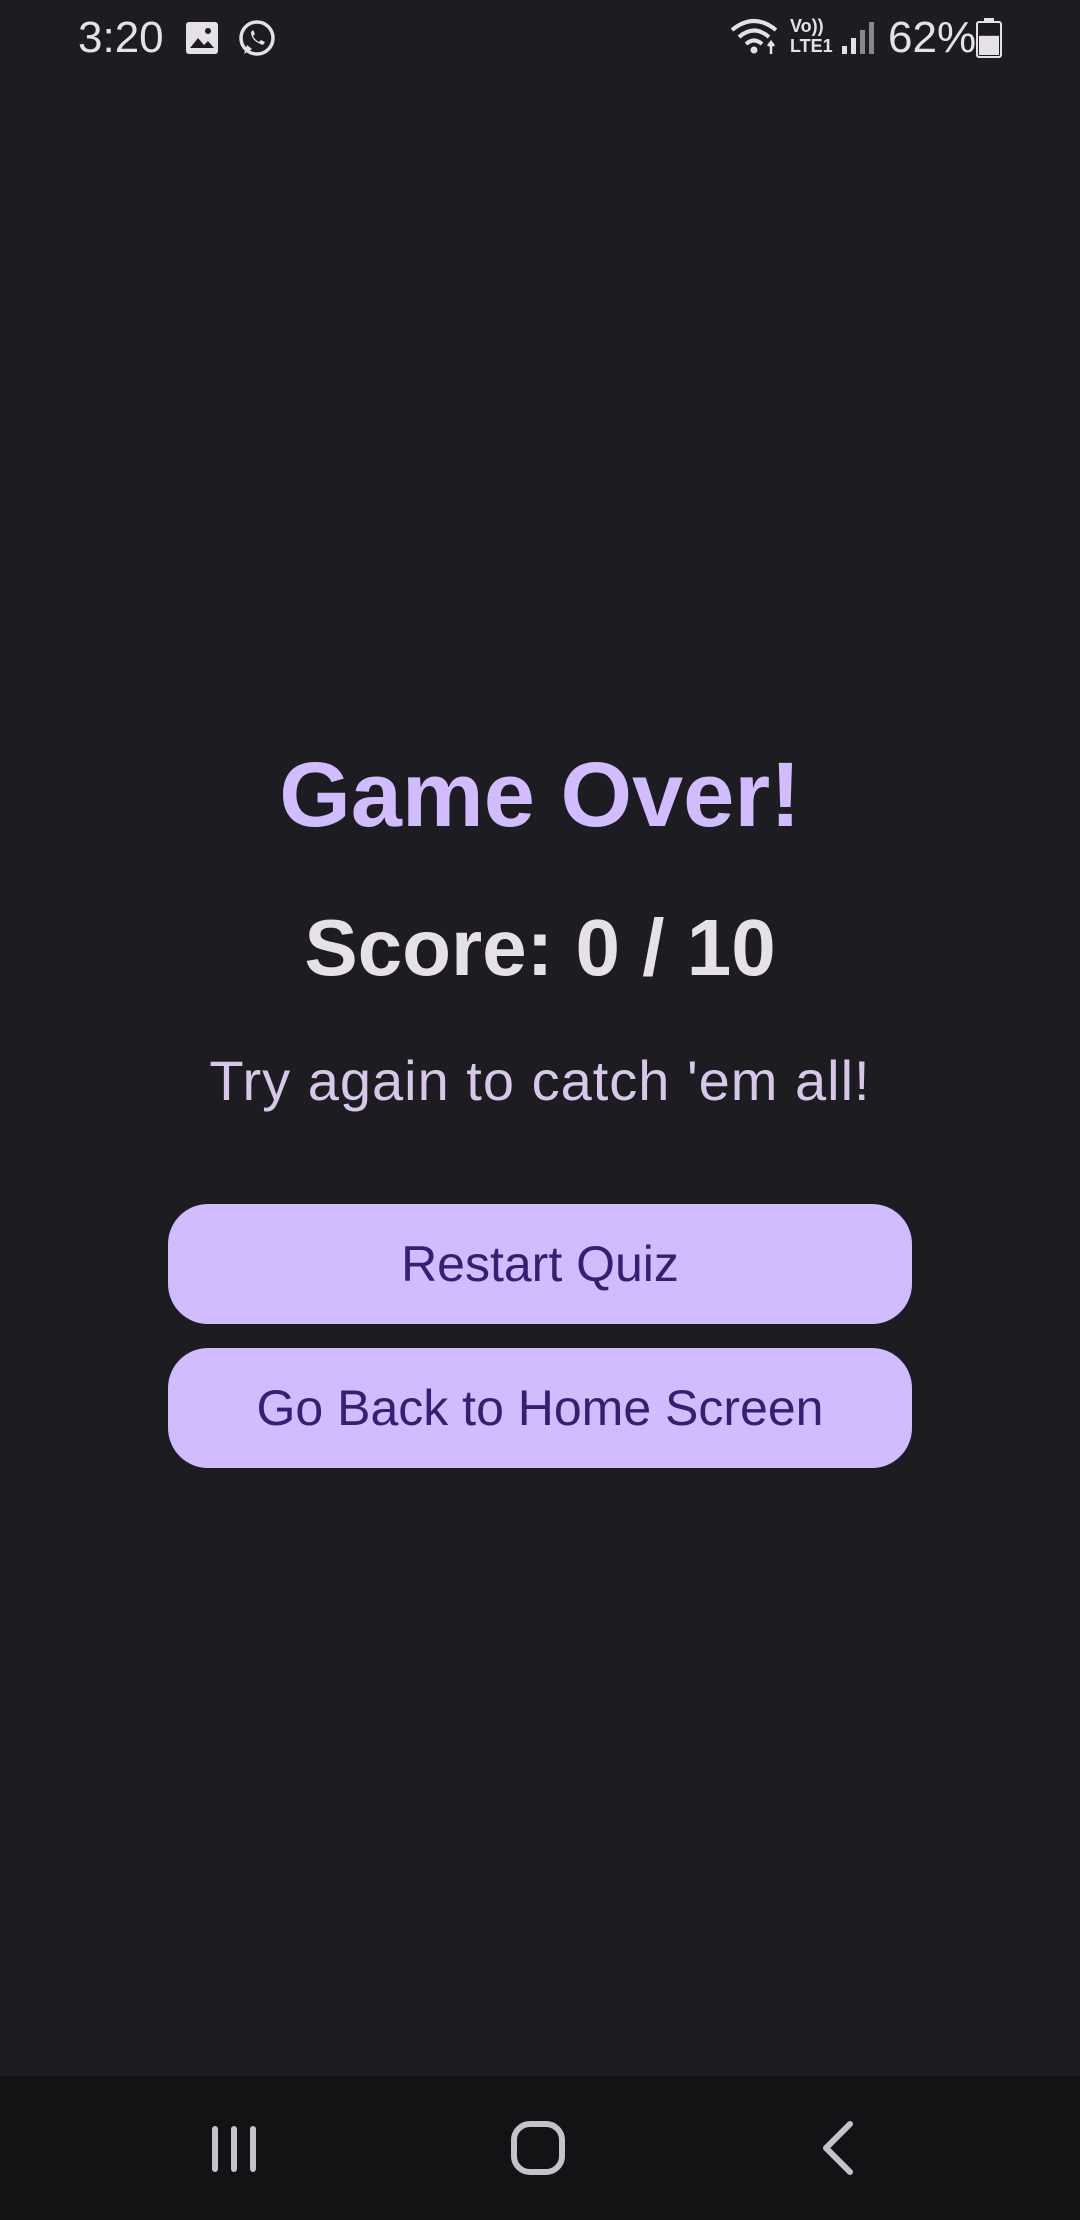 Image resolution: width=1080 pixels, height=2220 pixels. Describe the element at coordinates (811, 46) in the screenshot. I see `lte-label: LTE1` at that location.